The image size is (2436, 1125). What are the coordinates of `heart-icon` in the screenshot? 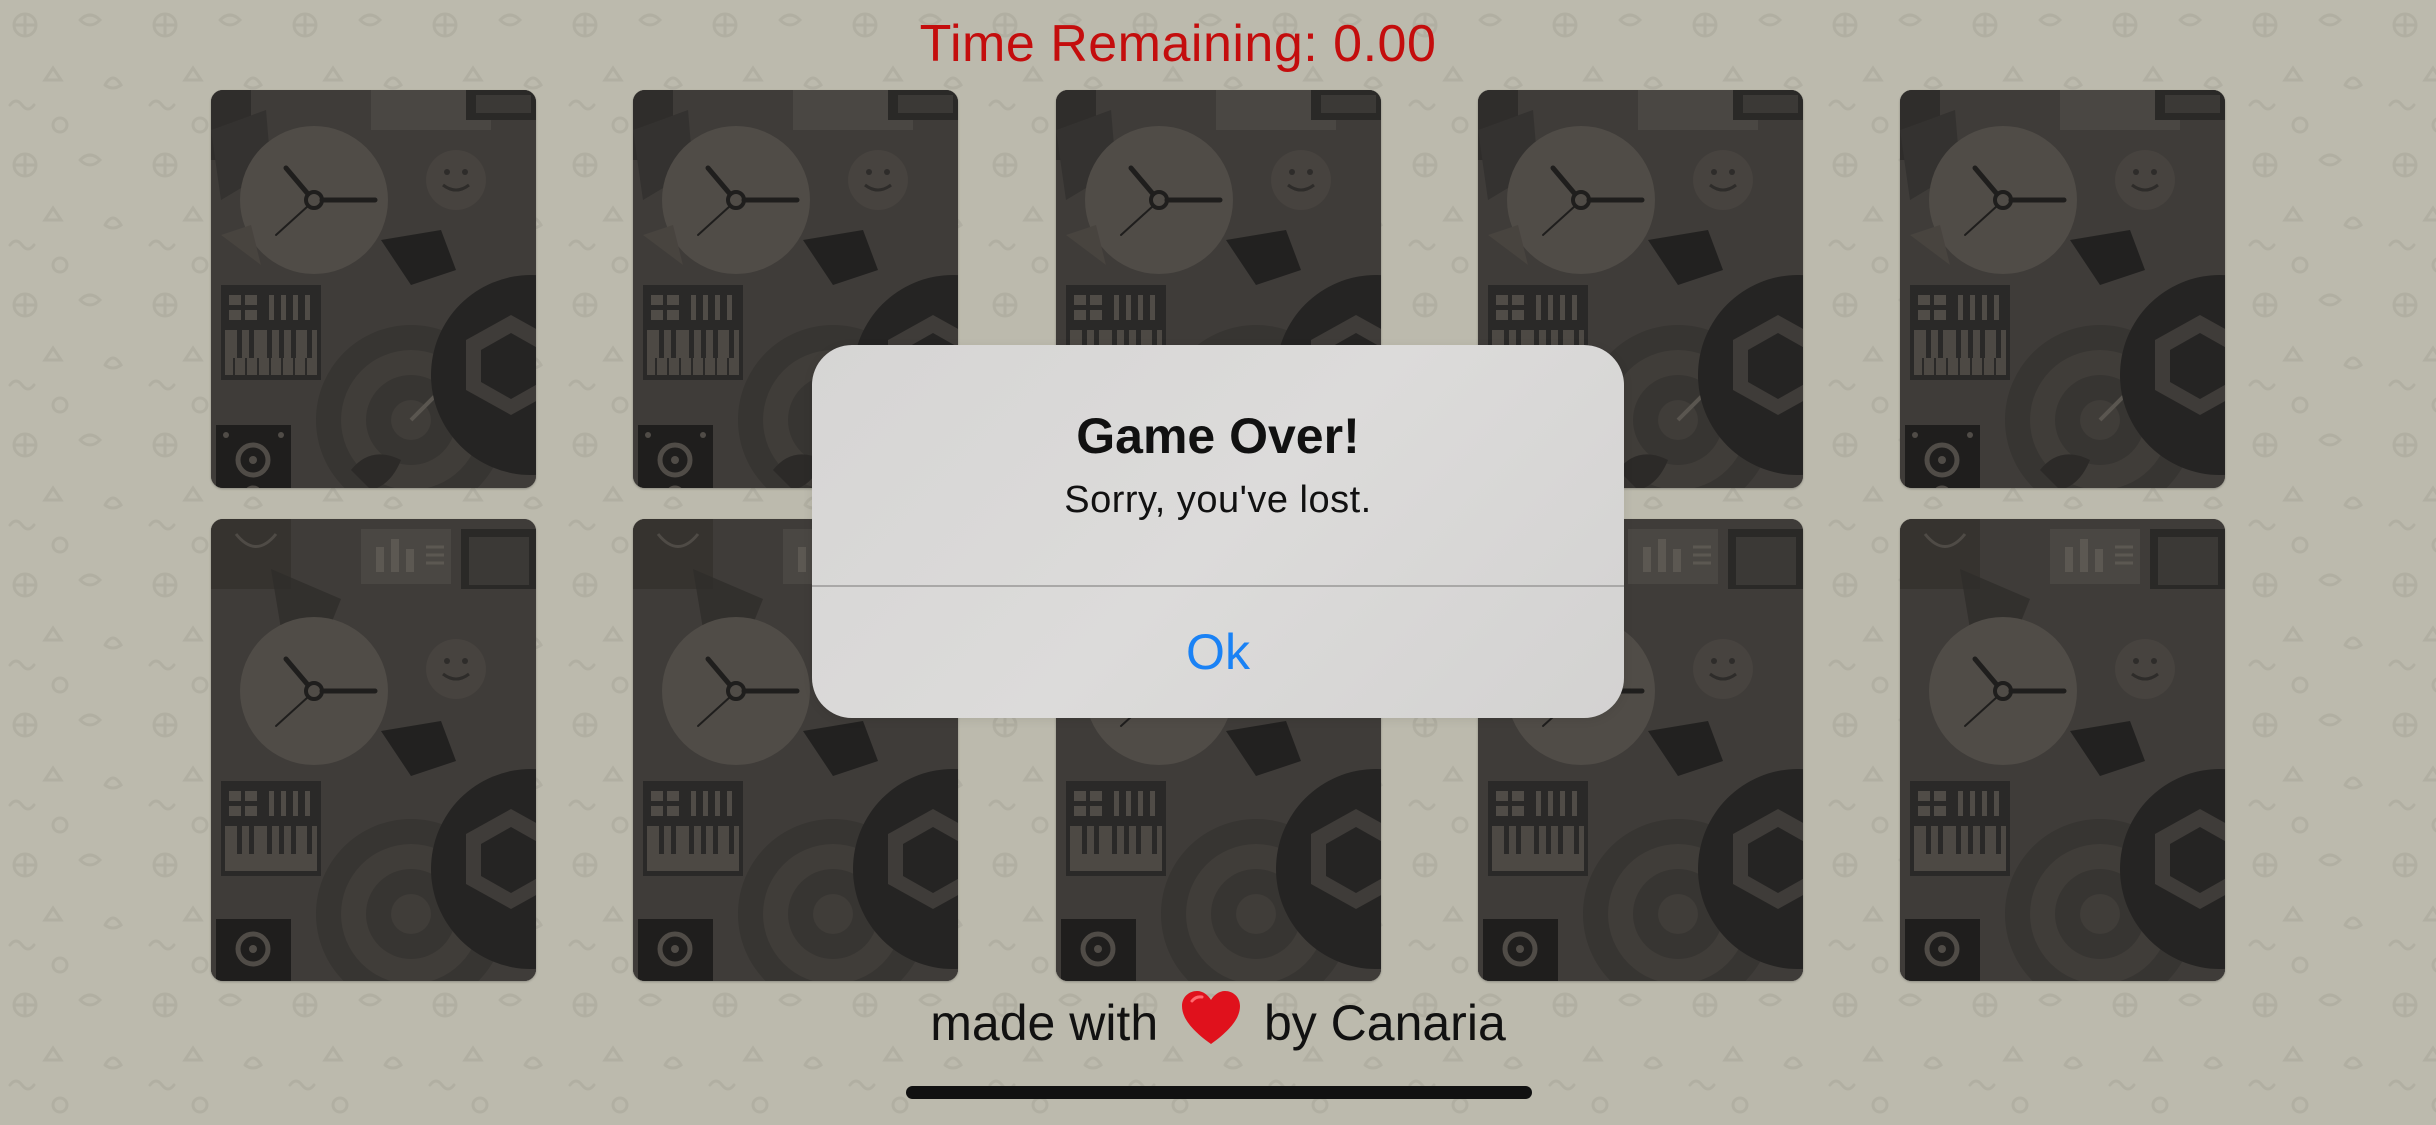 It's located at (1211, 1017).